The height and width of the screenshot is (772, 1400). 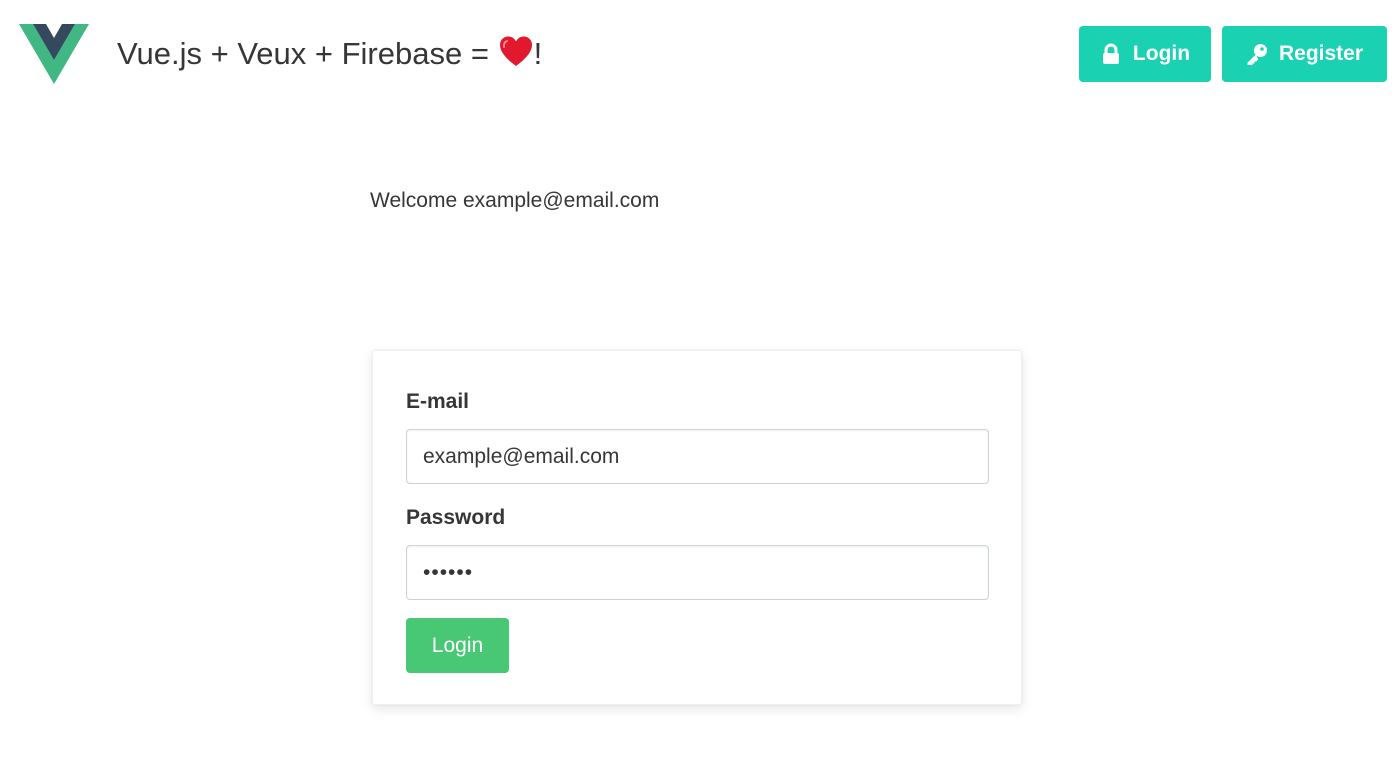 I want to click on page-title: Vue.js + Veux + Firebase = !, so click(x=329, y=54).